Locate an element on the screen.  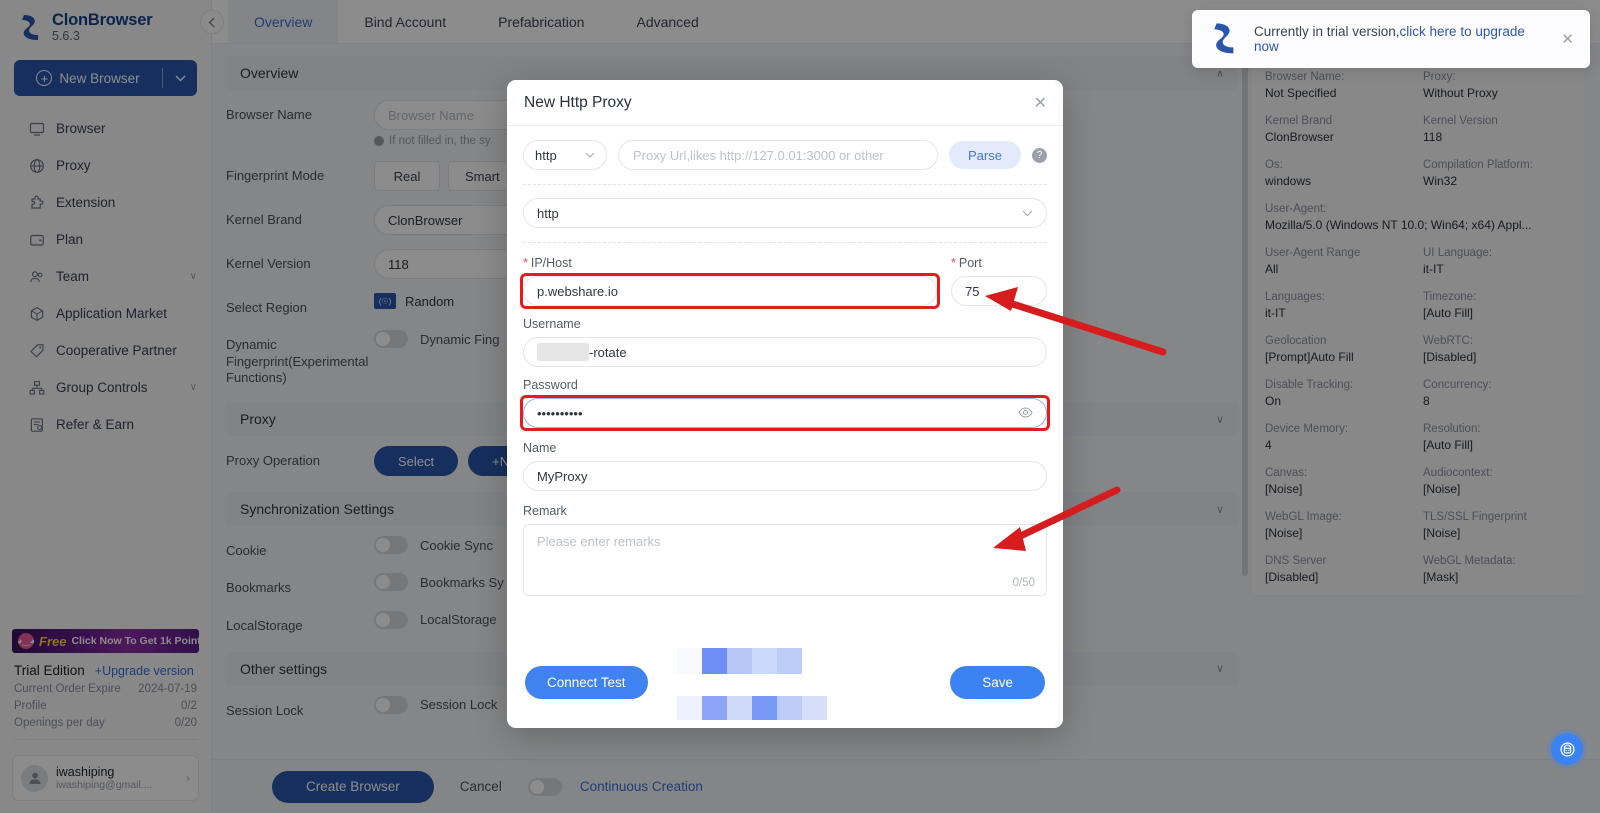
name-input: MyProxy is located at coordinates (785, 476).